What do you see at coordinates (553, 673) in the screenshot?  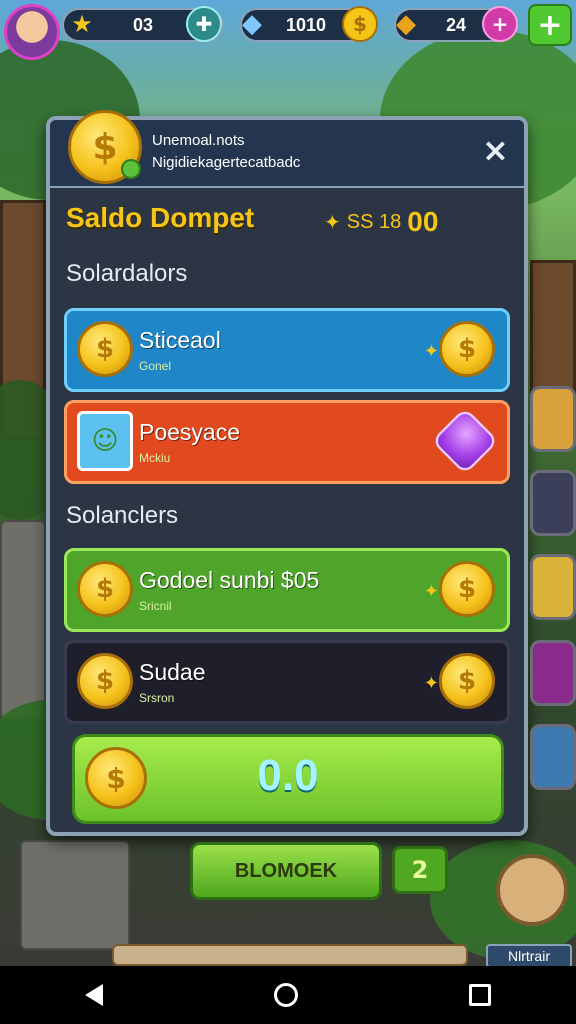 I see `side-gem-button` at bounding box center [553, 673].